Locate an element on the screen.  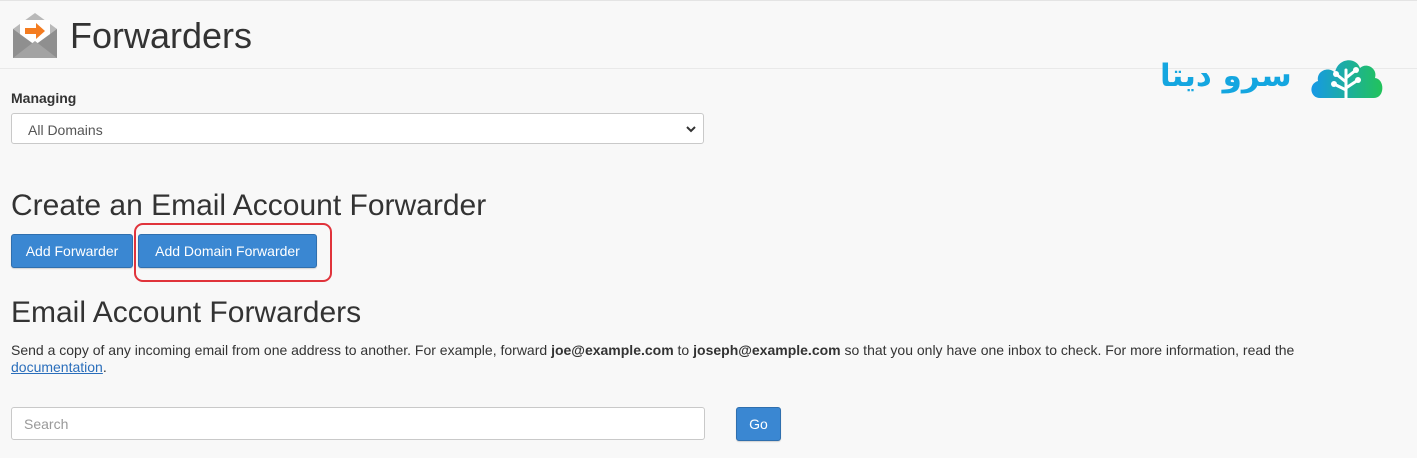
email-account-forwarders-heading: Email Account Forwarders is located at coordinates (186, 312).